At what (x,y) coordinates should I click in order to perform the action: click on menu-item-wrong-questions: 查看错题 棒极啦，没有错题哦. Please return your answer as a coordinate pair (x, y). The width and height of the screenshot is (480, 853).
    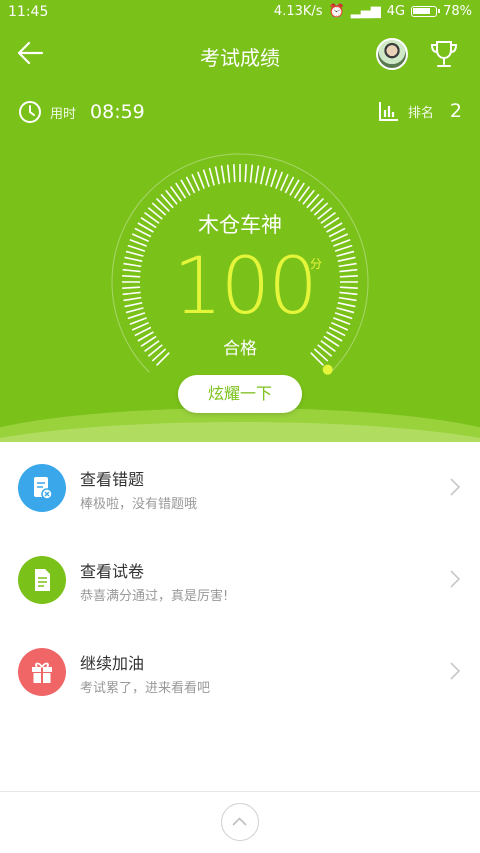
    Looking at the image, I should click on (240, 488).